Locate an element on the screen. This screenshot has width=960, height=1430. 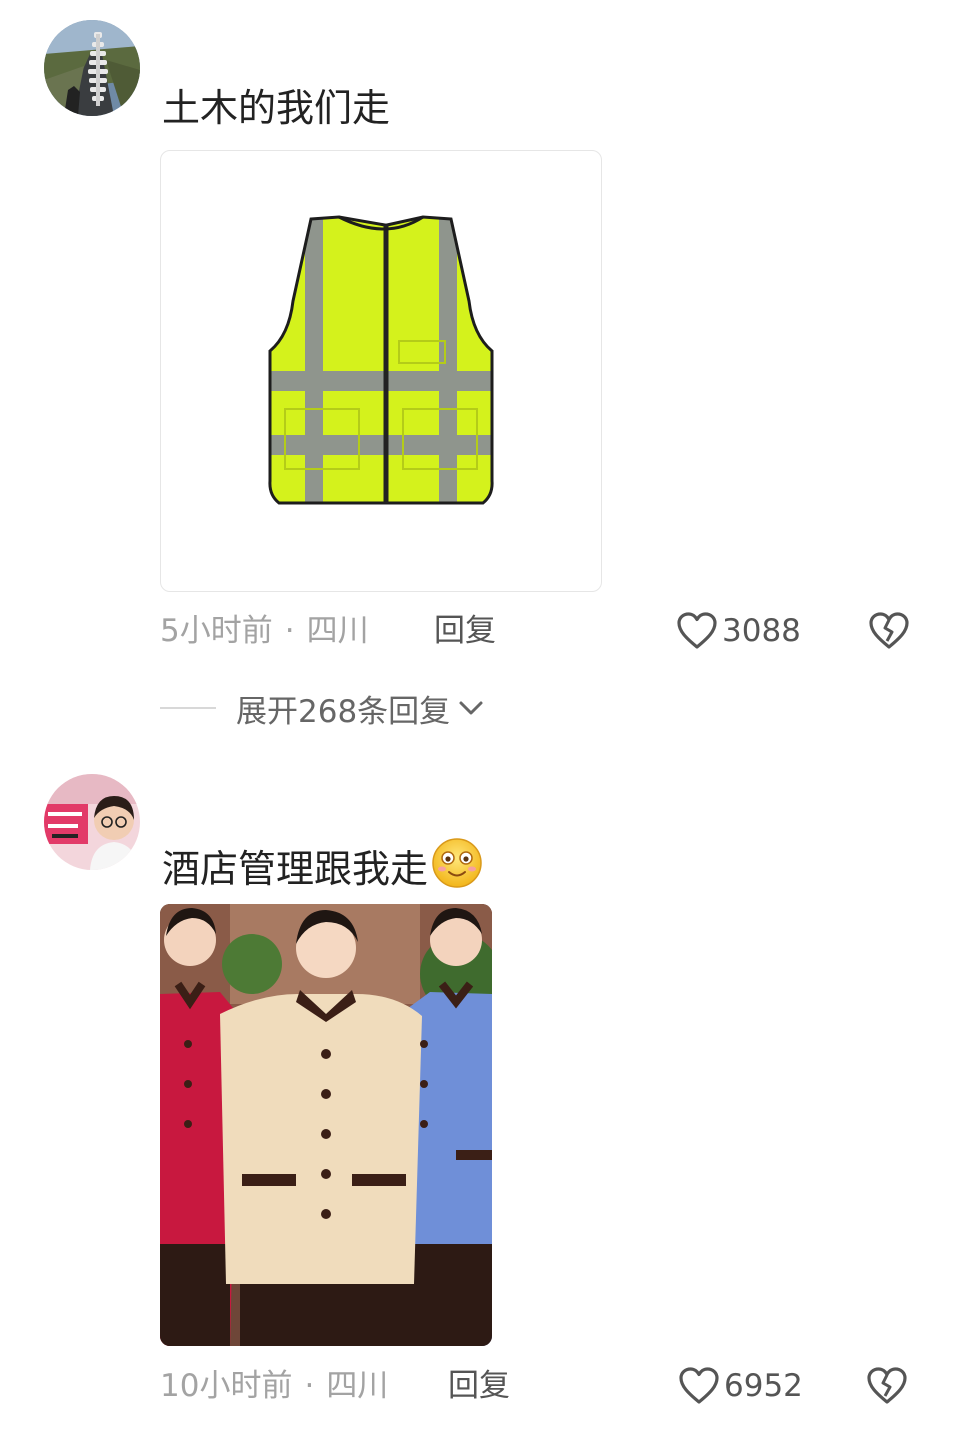
comment-time-location: 5小时前 · 四川 is located at coordinates (264, 631).